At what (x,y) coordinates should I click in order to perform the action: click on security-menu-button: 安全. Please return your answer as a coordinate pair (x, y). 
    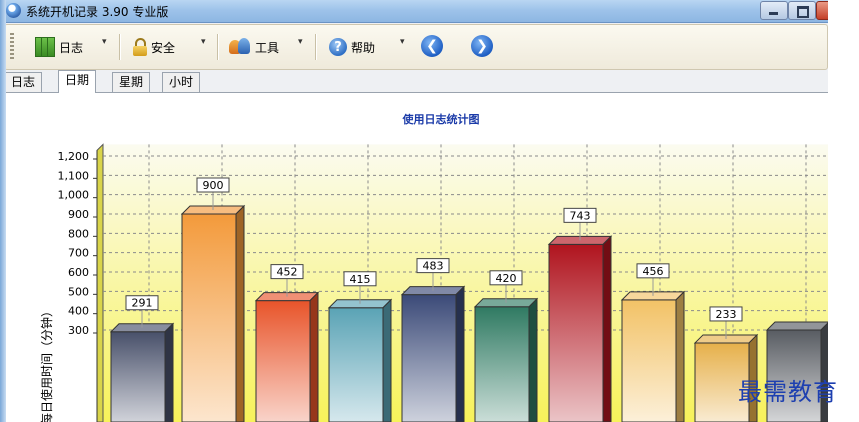
    Looking at the image, I should click on (154, 47).